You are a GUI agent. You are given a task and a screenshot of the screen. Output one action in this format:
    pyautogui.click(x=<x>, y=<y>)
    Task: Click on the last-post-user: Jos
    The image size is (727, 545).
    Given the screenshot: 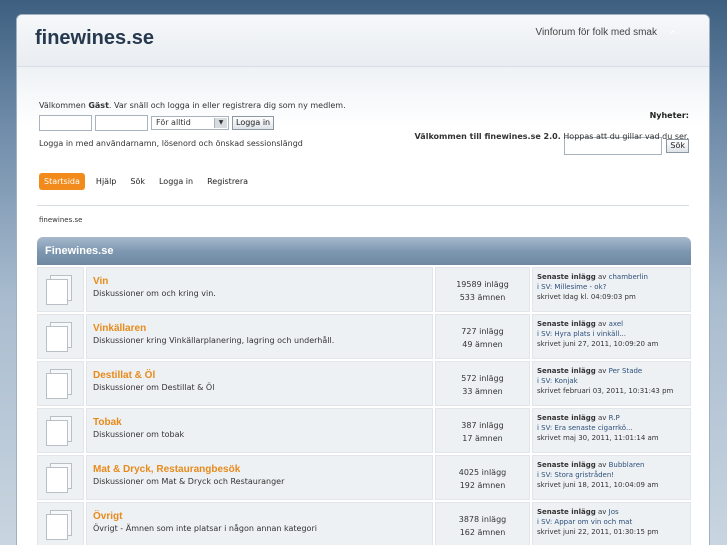 What is the action you would take?
    pyautogui.click(x=614, y=512)
    